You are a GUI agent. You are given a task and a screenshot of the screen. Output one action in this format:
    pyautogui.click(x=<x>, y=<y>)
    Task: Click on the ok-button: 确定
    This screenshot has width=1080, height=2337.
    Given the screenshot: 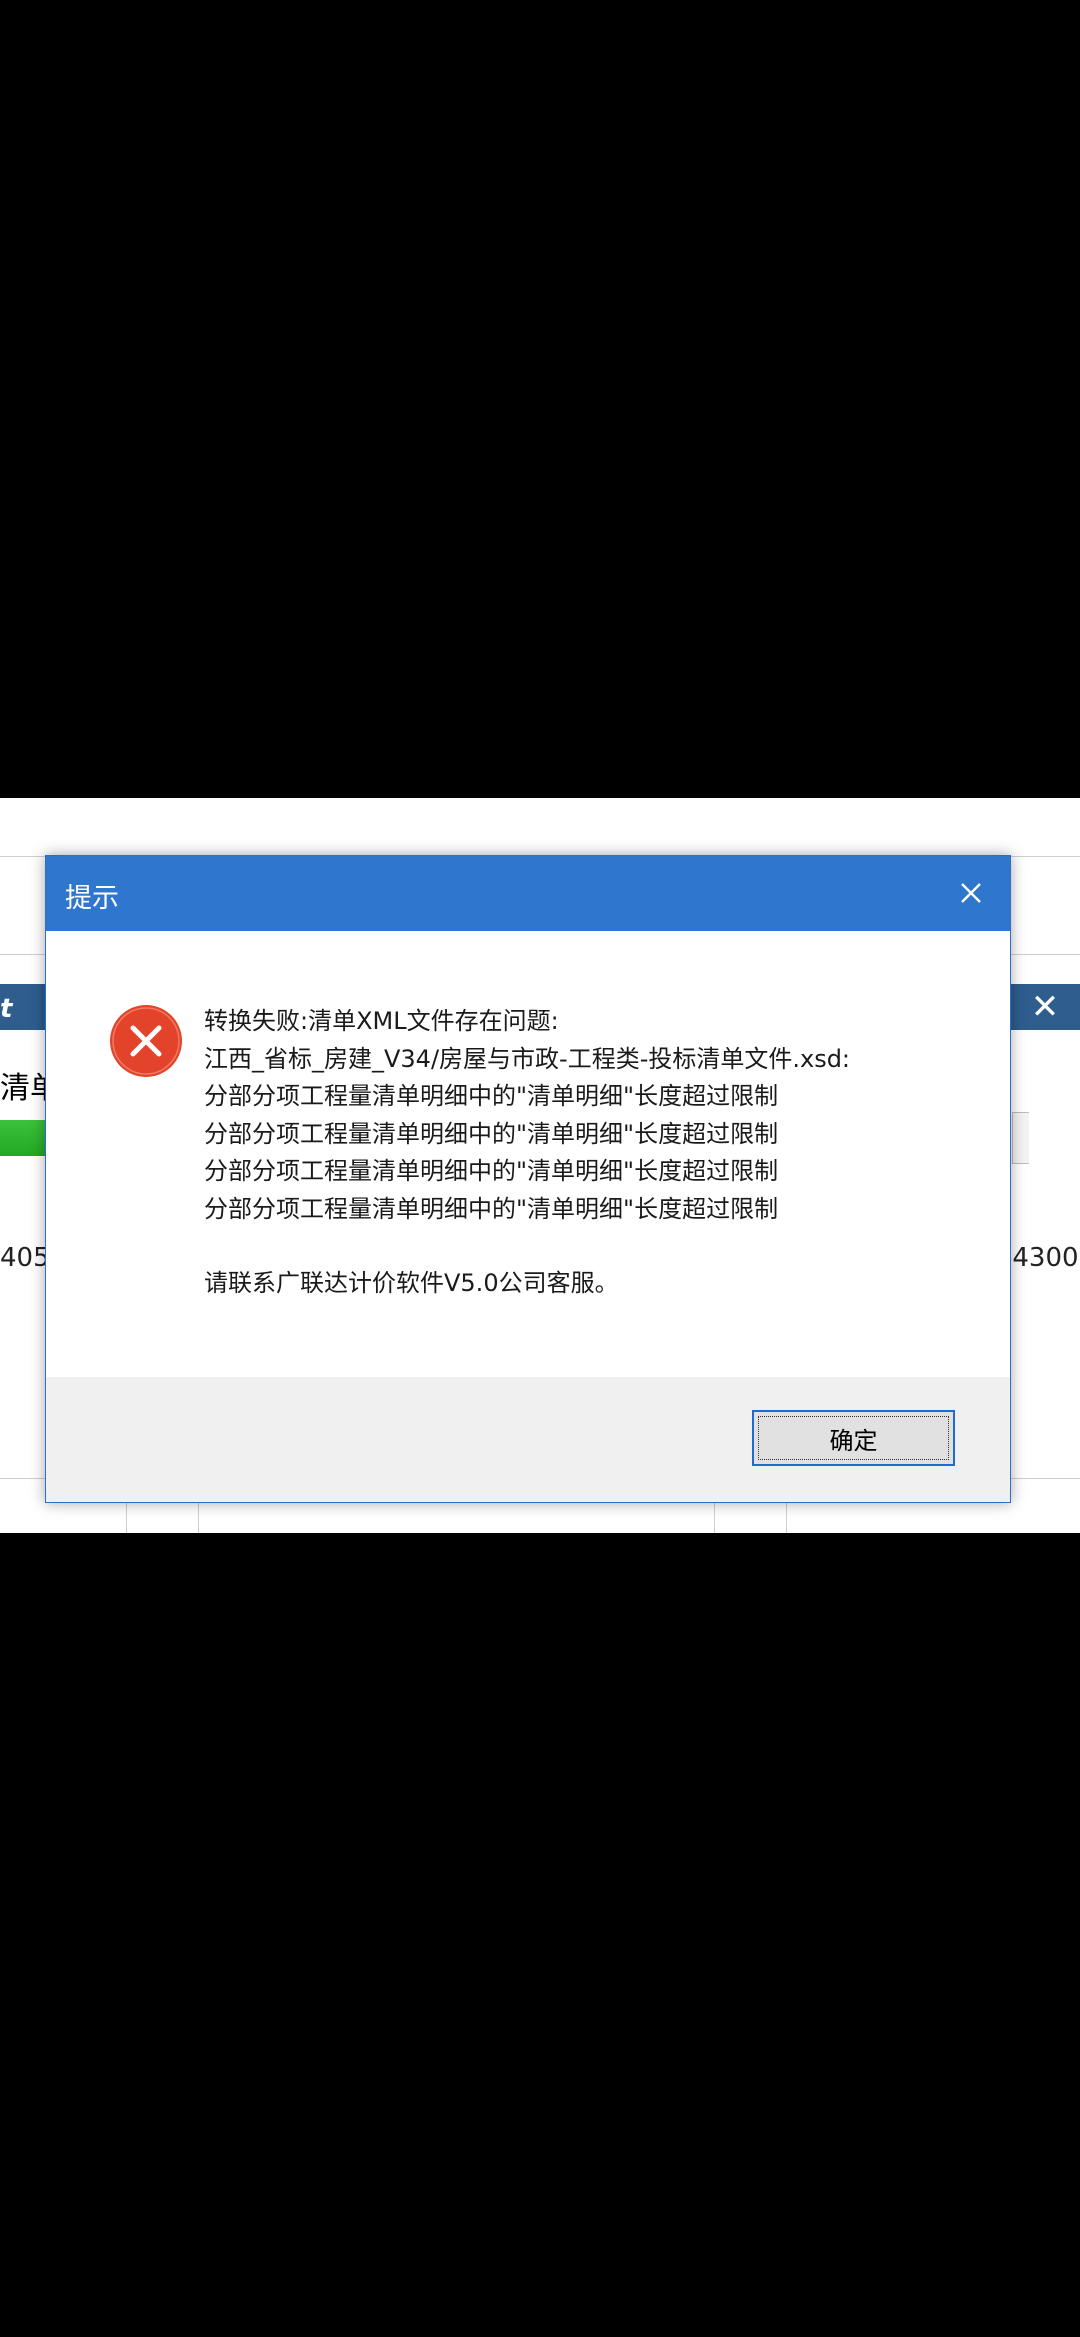 What is the action you would take?
    pyautogui.click(x=853, y=1438)
    